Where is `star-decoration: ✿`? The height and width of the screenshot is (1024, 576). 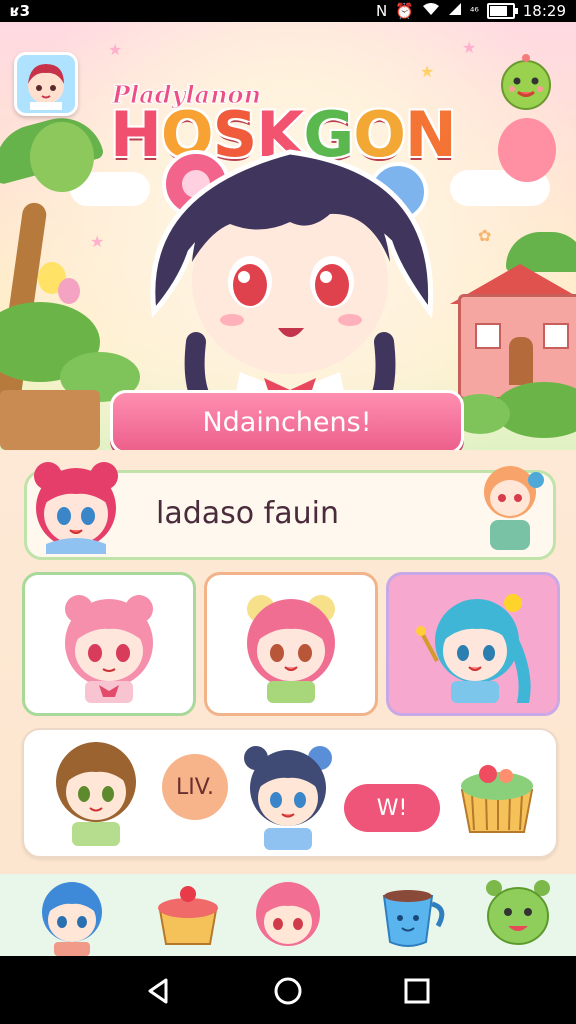
star-decoration: ✿ is located at coordinates (485, 235).